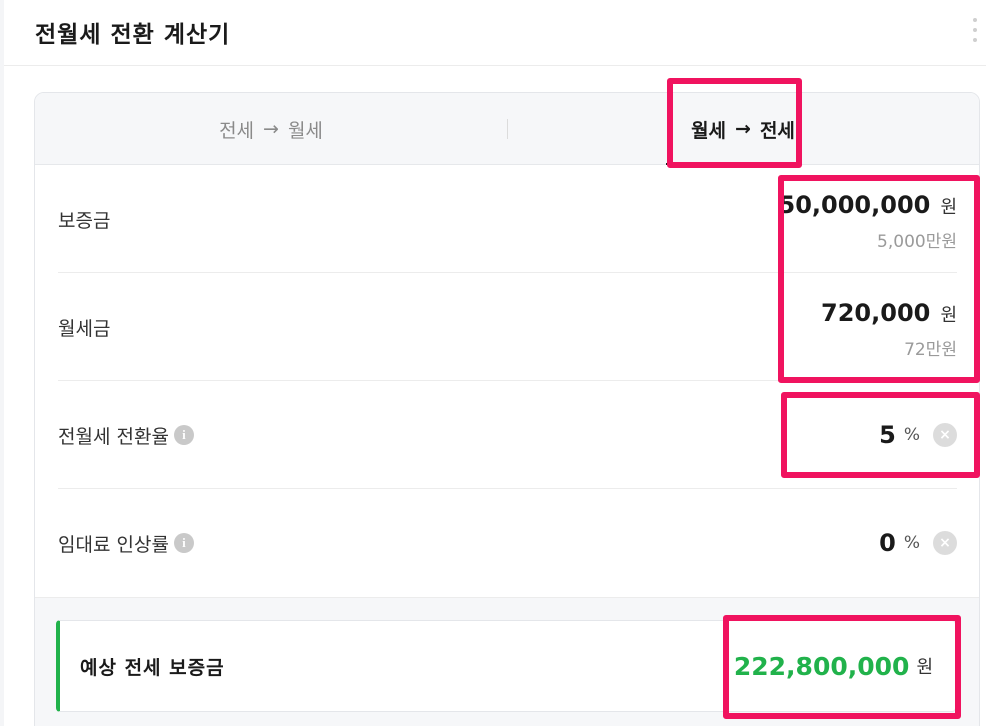 The width and height of the screenshot is (986, 726). I want to click on page-title: 전월세 전환 계산기, so click(133, 35).